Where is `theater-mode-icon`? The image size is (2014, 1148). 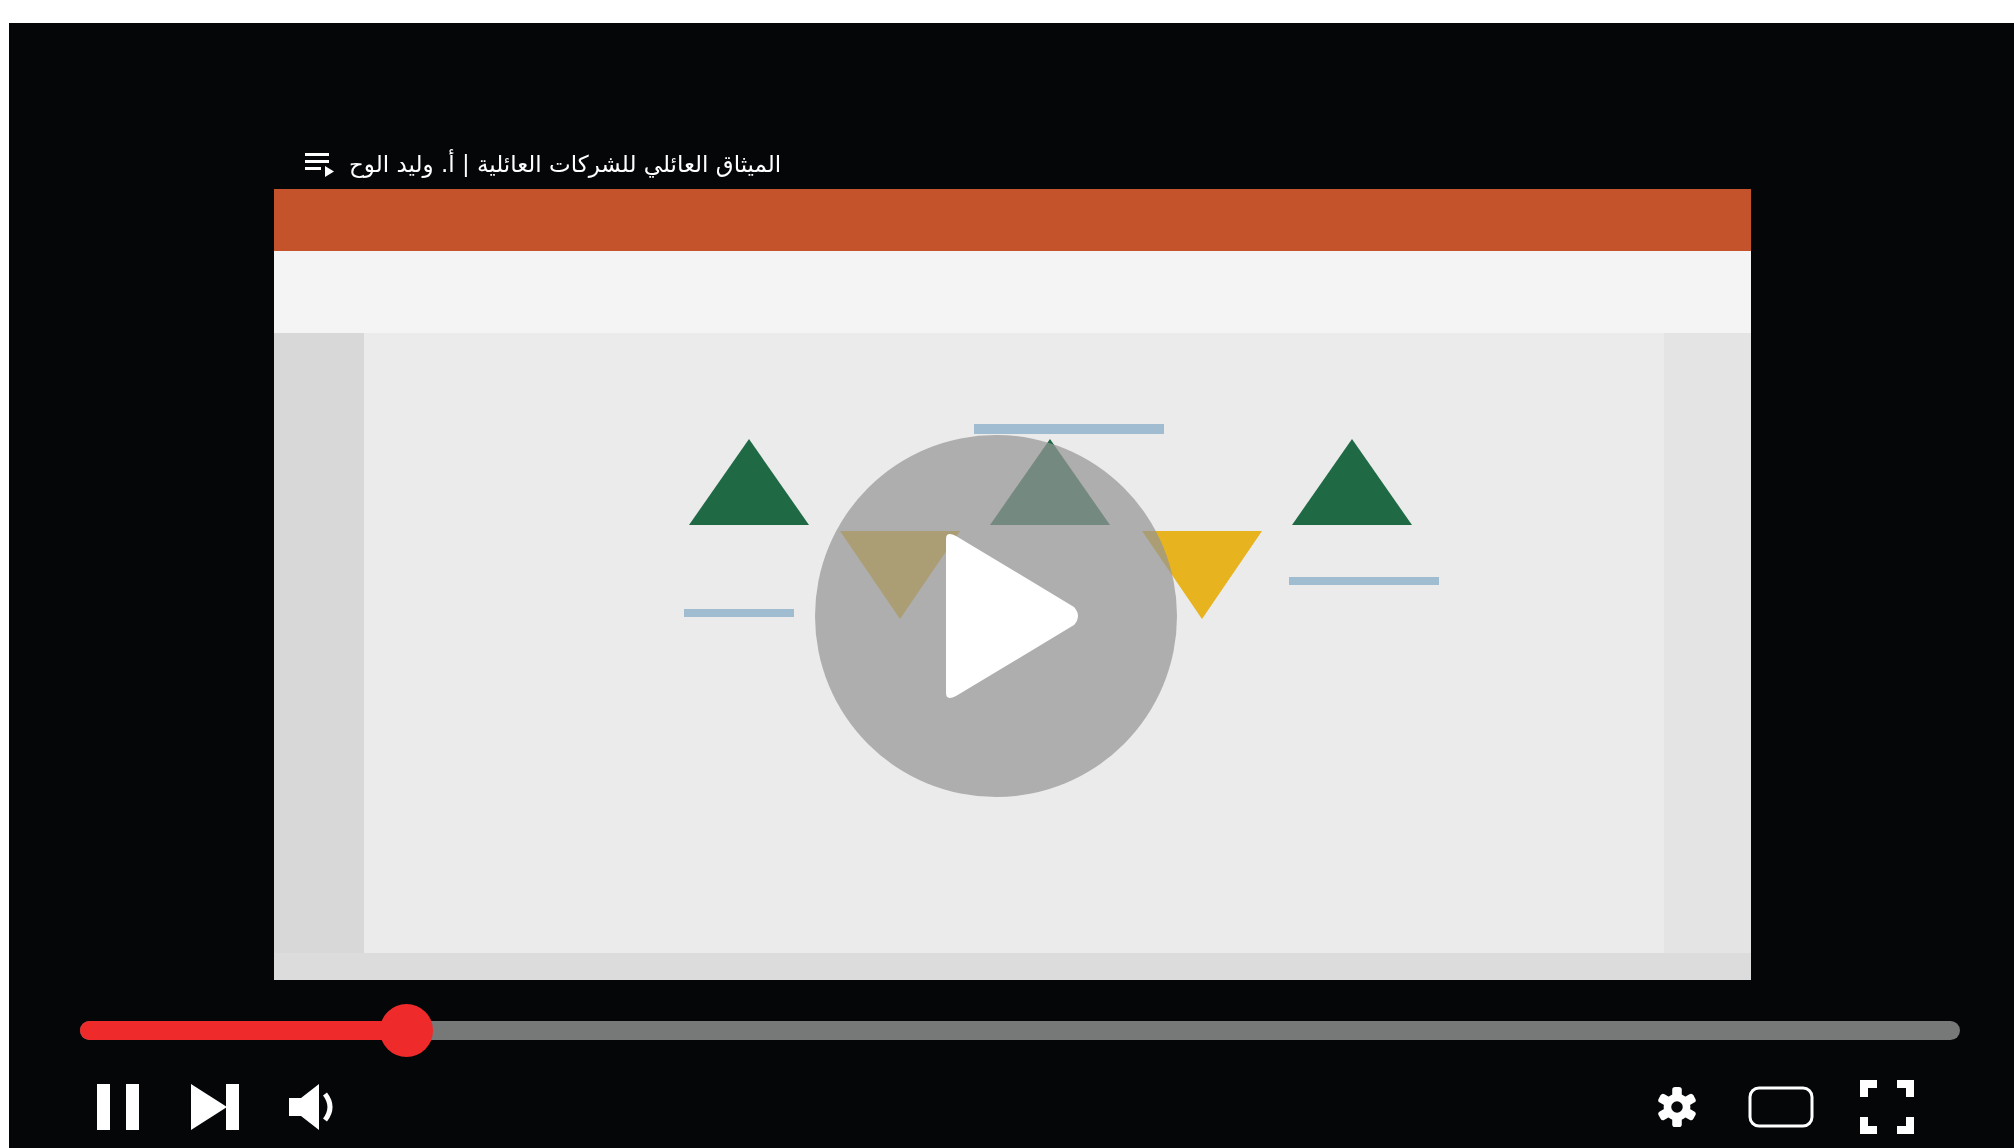 theater-mode-icon is located at coordinates (1781, 1107).